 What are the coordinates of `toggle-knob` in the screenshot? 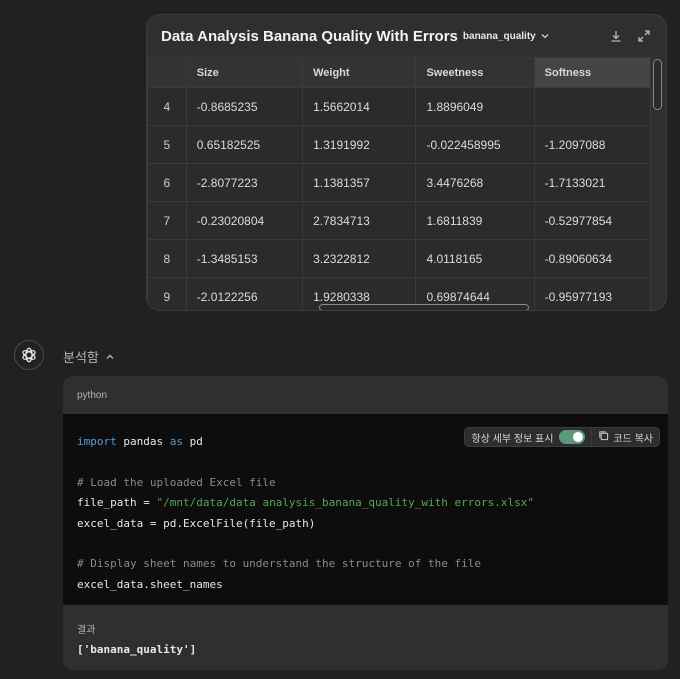 It's located at (578, 437).